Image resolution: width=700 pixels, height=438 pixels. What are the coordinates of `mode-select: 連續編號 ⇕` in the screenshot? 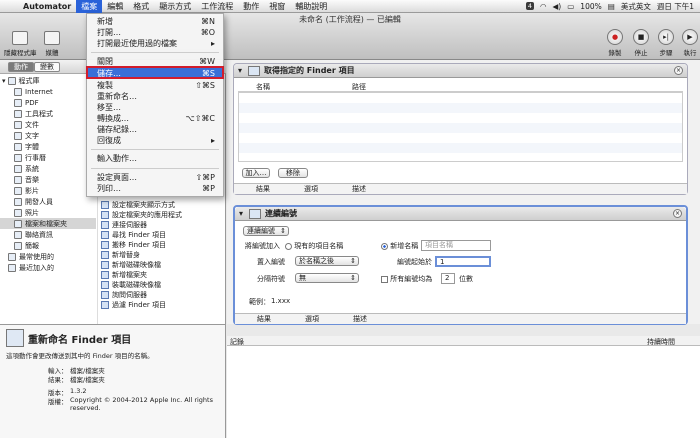 It's located at (266, 231).